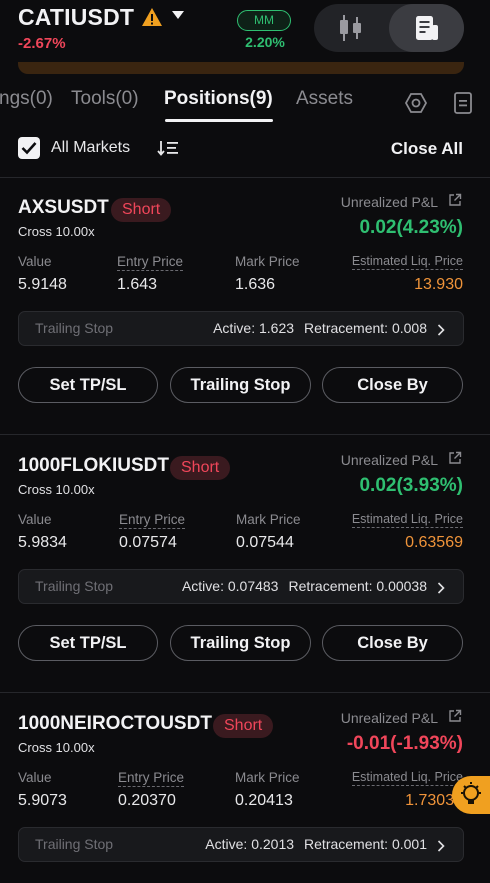  Describe the element at coordinates (90, 148) in the screenshot. I see `all-markets-label: All Markets` at that location.